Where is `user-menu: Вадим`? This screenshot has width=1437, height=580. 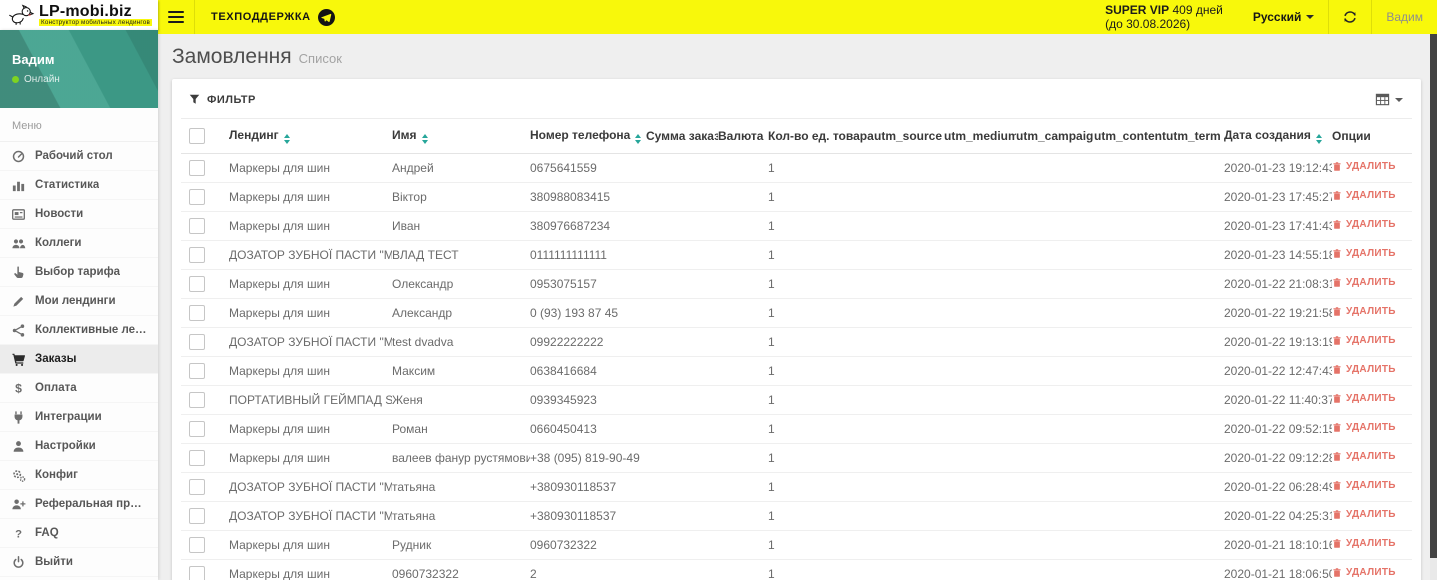
user-menu: Вадим is located at coordinates (1404, 17).